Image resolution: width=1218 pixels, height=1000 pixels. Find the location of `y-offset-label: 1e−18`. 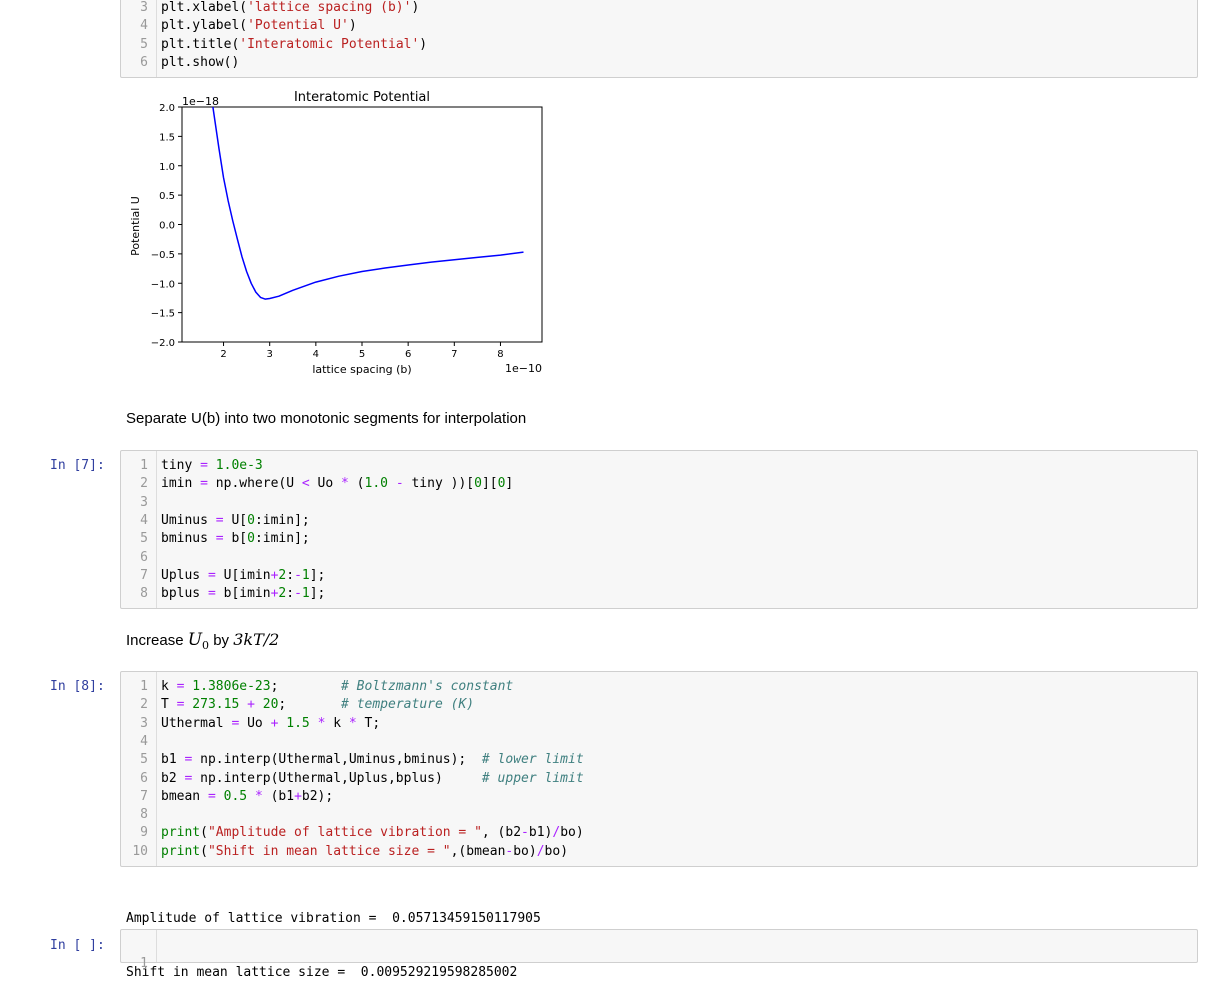

y-offset-label: 1e−18 is located at coordinates (200, 101).